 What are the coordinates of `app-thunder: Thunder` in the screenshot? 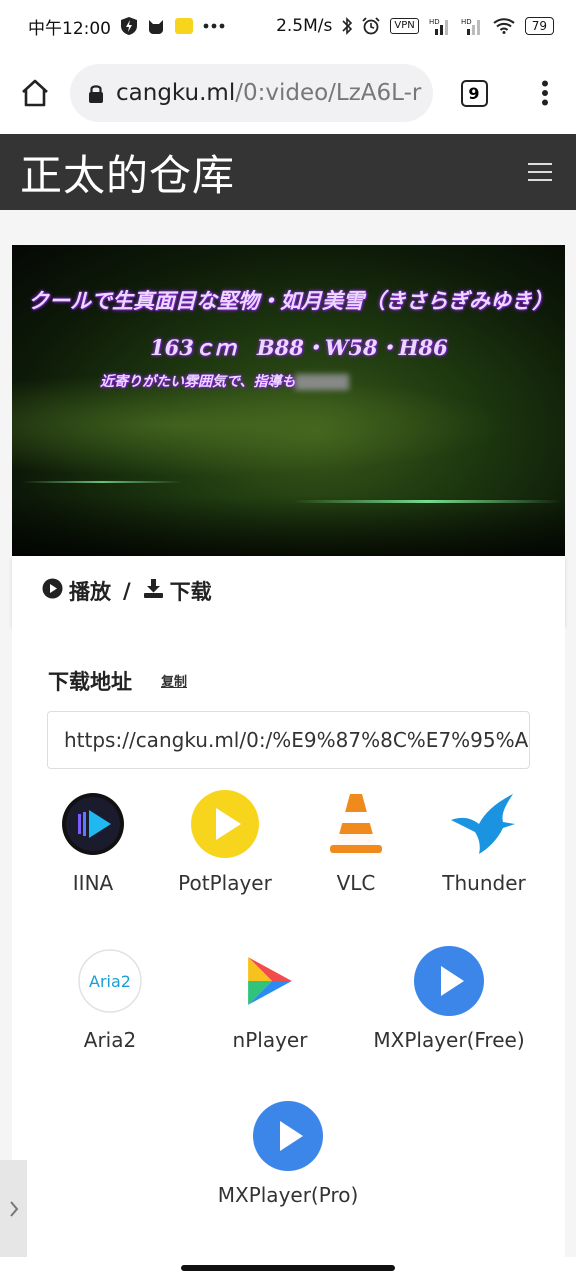 It's located at (484, 842).